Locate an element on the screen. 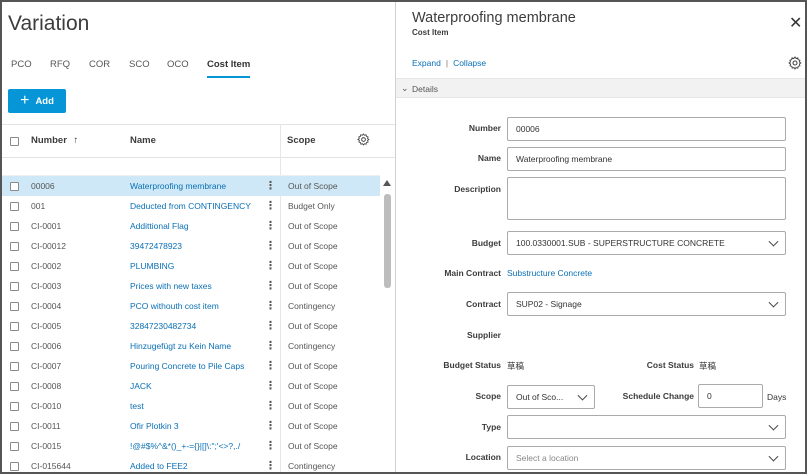 This screenshot has height=474, width=807. name-field: Waterproofing membrane is located at coordinates (646, 159).